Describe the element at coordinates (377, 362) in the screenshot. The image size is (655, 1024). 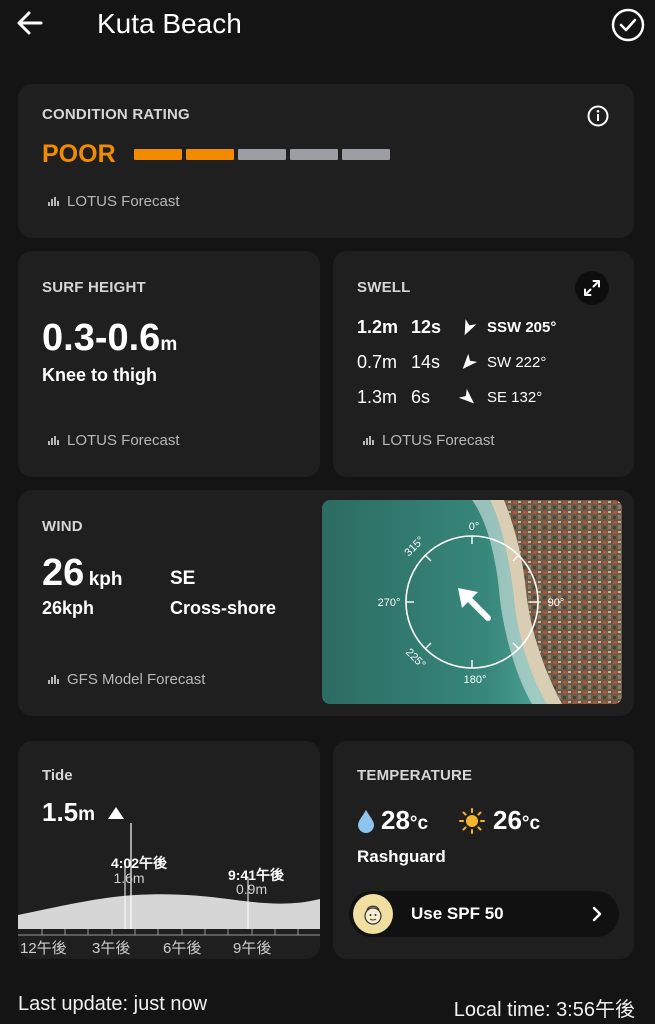
I see `swell-height: 0.7m` at that location.